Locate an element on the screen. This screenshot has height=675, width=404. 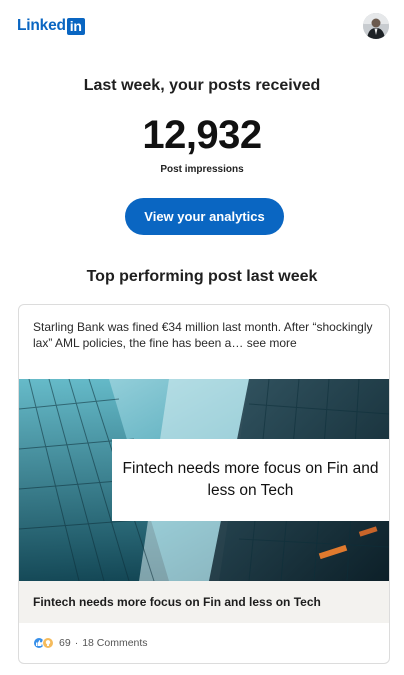
user-avatar-icon is located at coordinates (376, 26).